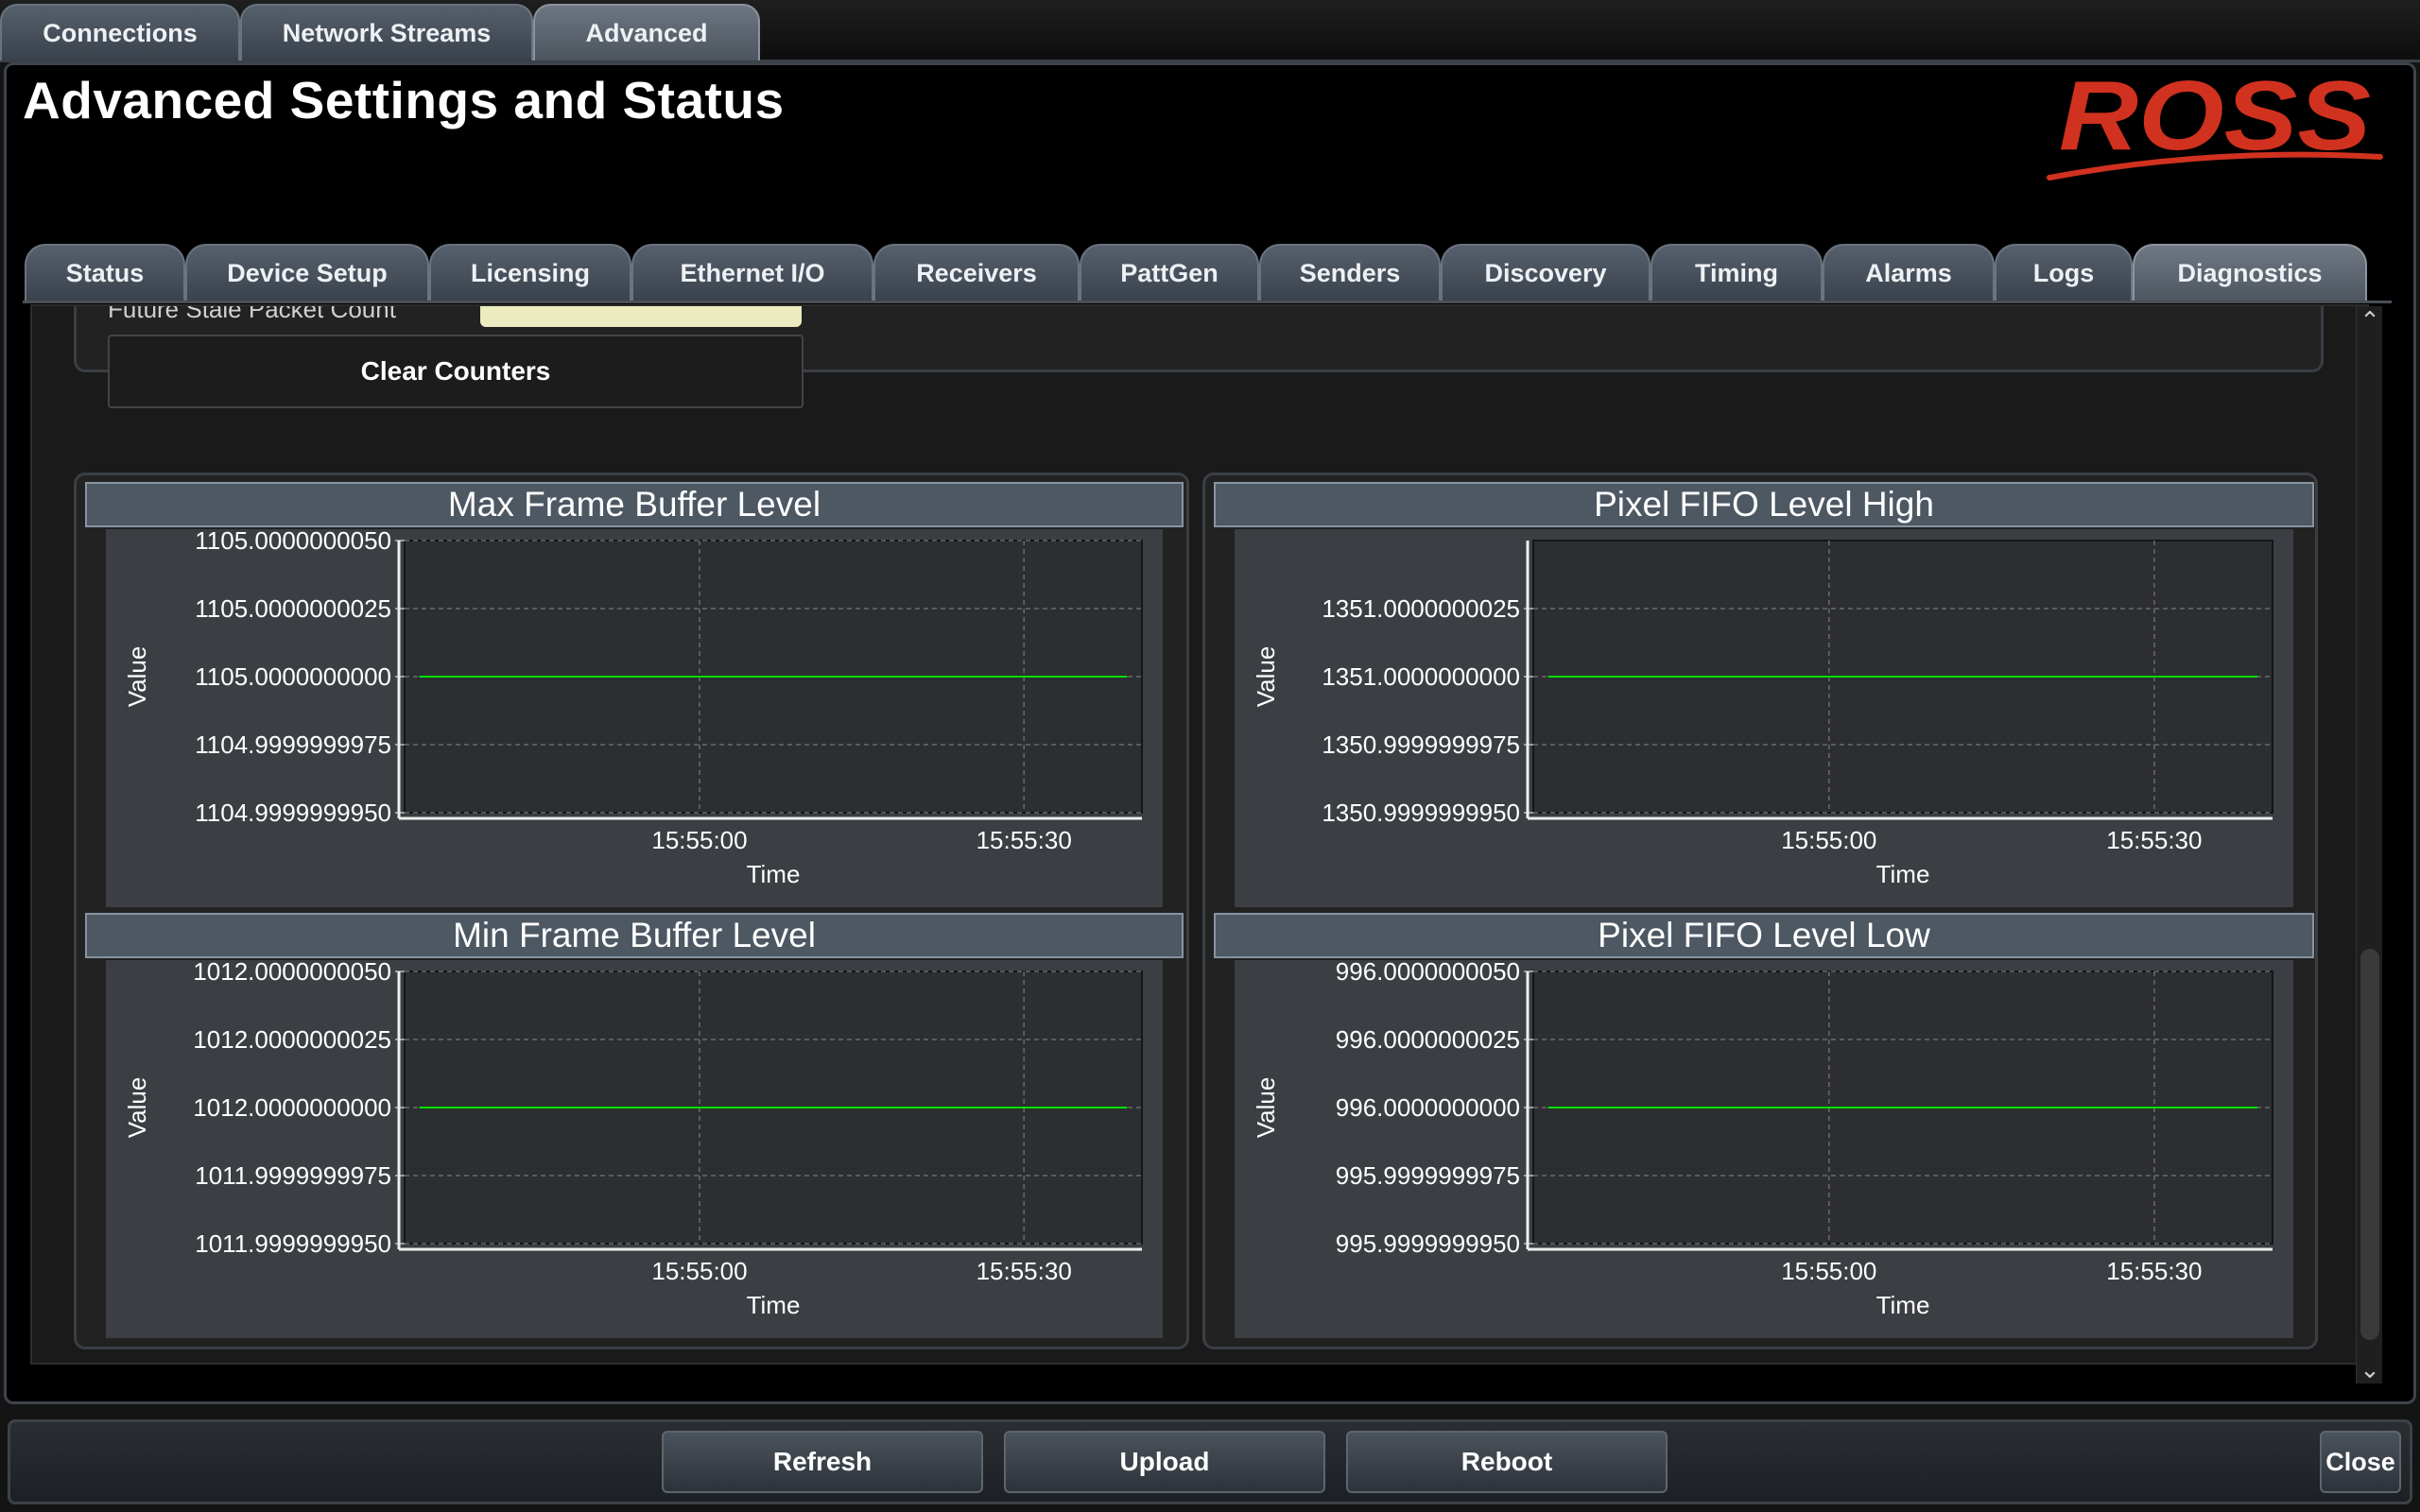 The height and width of the screenshot is (1512, 2420). What do you see at coordinates (977, 273) in the screenshot?
I see `tab-receivers: Receivers` at bounding box center [977, 273].